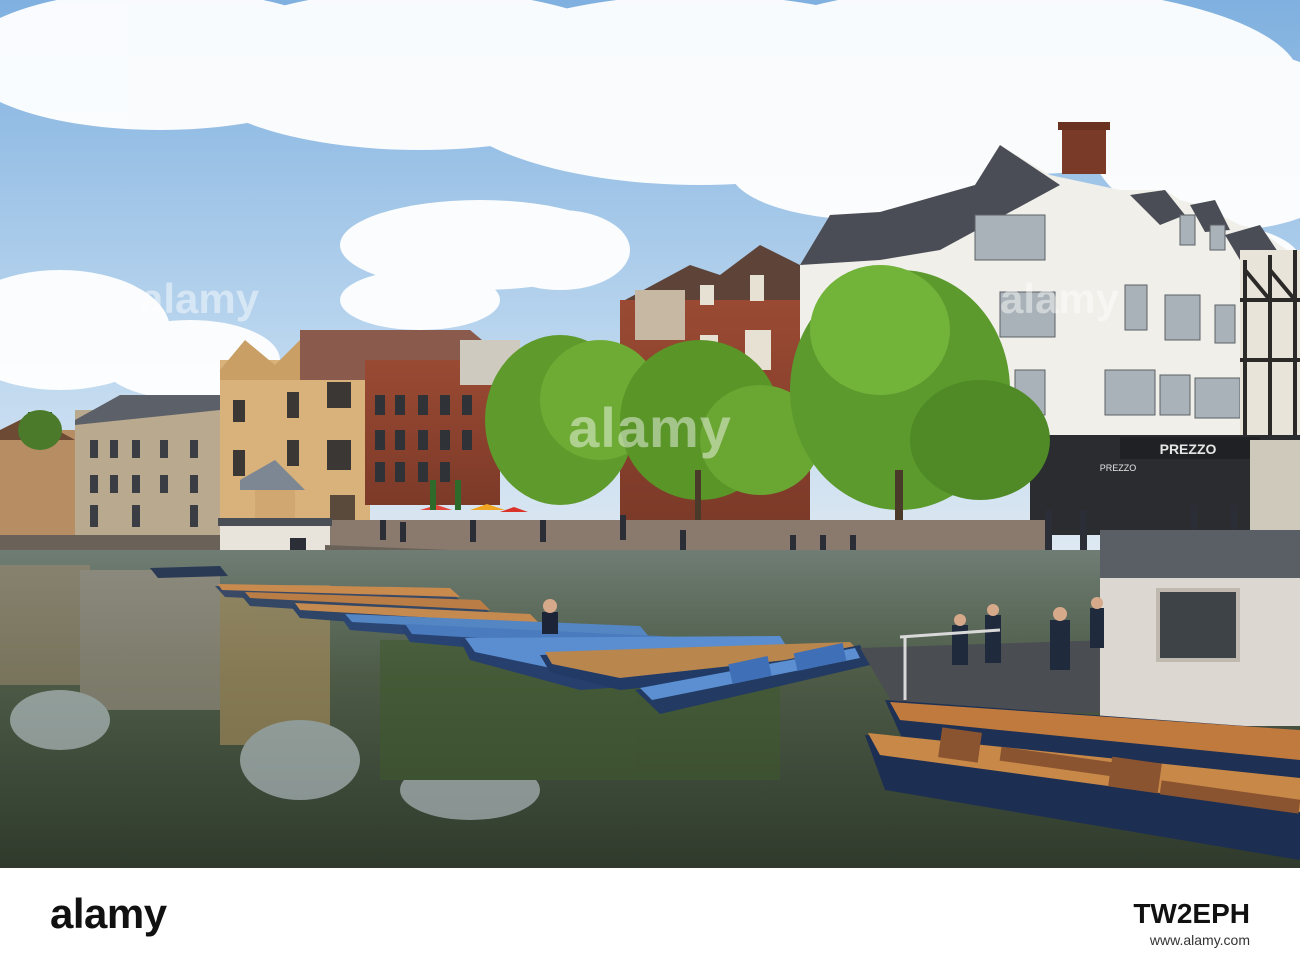  Describe the element at coordinates (1188, 449) in the screenshot. I see `prezzo-sign: PREZZO` at that location.